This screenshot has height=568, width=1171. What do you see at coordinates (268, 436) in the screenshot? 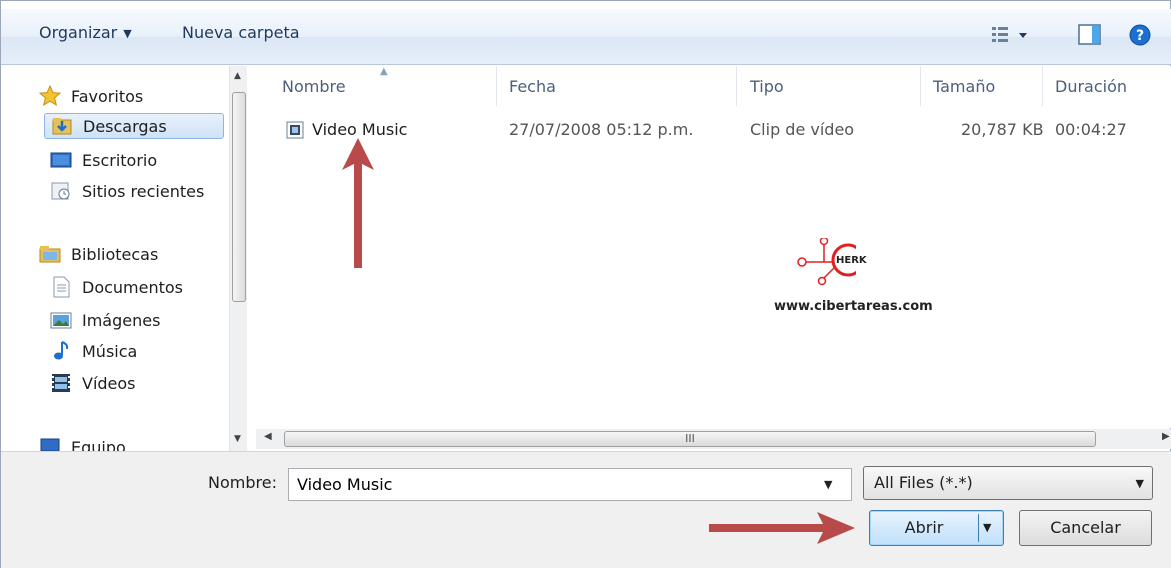
I see `scroll-left-icon: ◀` at bounding box center [268, 436].